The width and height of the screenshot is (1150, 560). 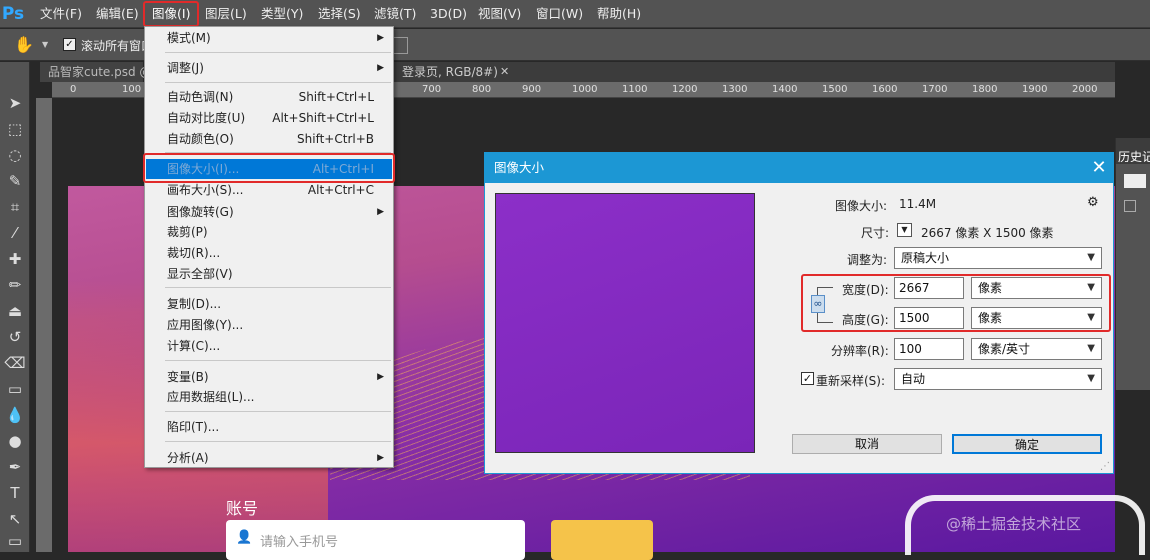 I want to click on chevron-down-icon: ▼, so click(x=1091, y=257).